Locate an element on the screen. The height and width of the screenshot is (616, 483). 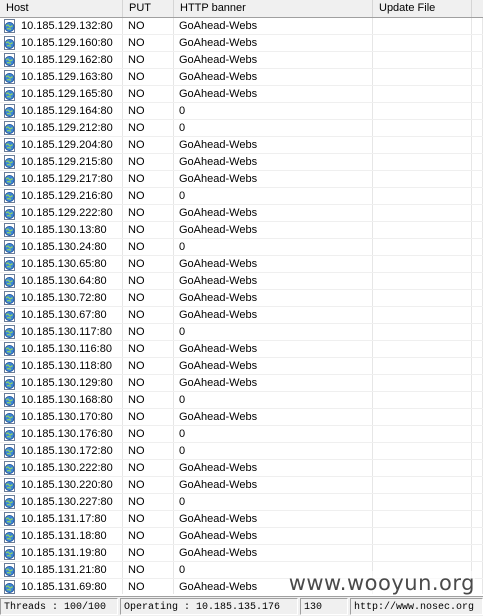
host-text: 10.185.130.222:80 is located at coordinates (67, 468).